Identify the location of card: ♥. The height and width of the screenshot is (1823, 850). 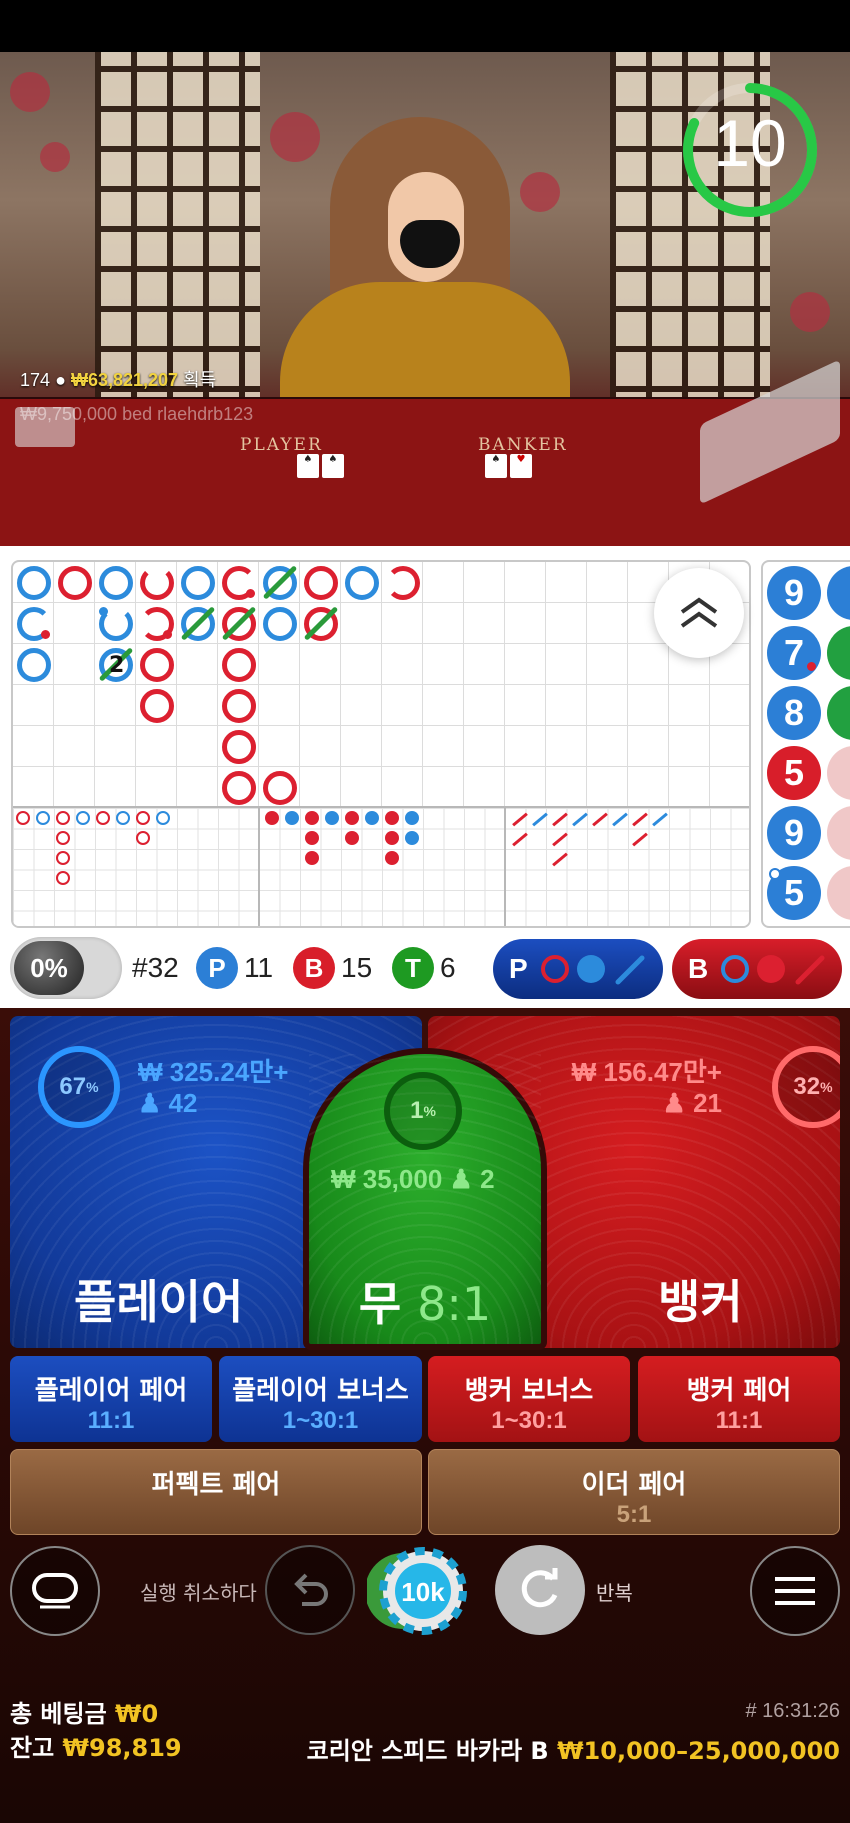
(521, 466).